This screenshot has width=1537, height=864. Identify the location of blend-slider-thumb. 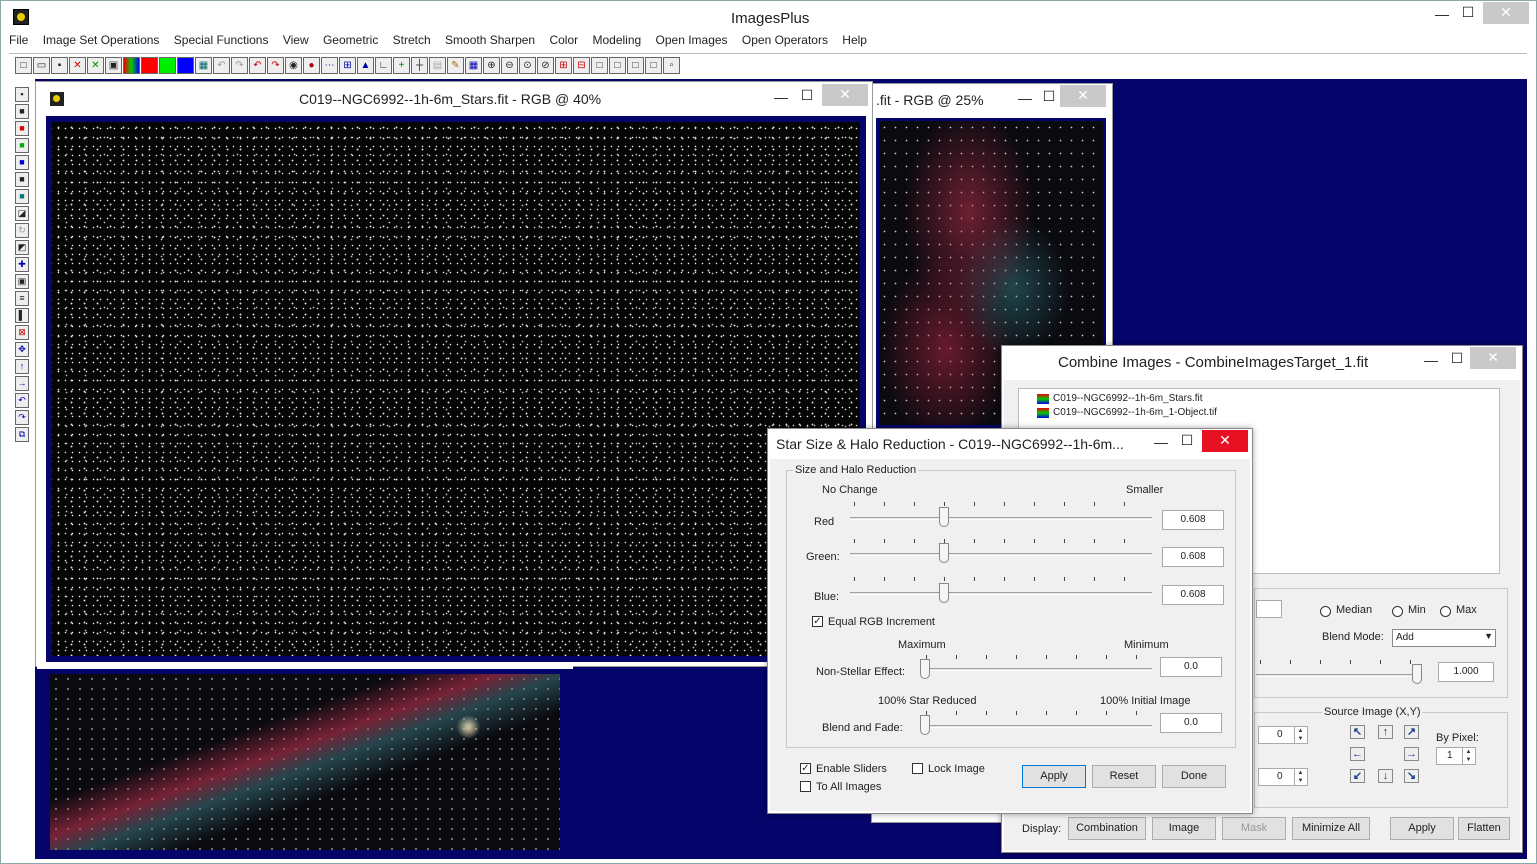
(925, 725).